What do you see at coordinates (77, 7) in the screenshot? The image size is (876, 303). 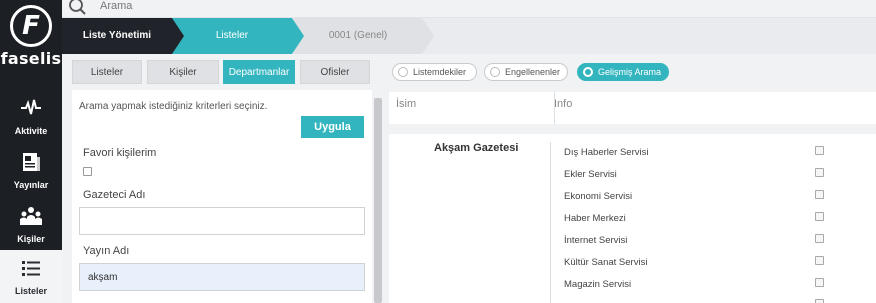 I see `search-icon` at bounding box center [77, 7].